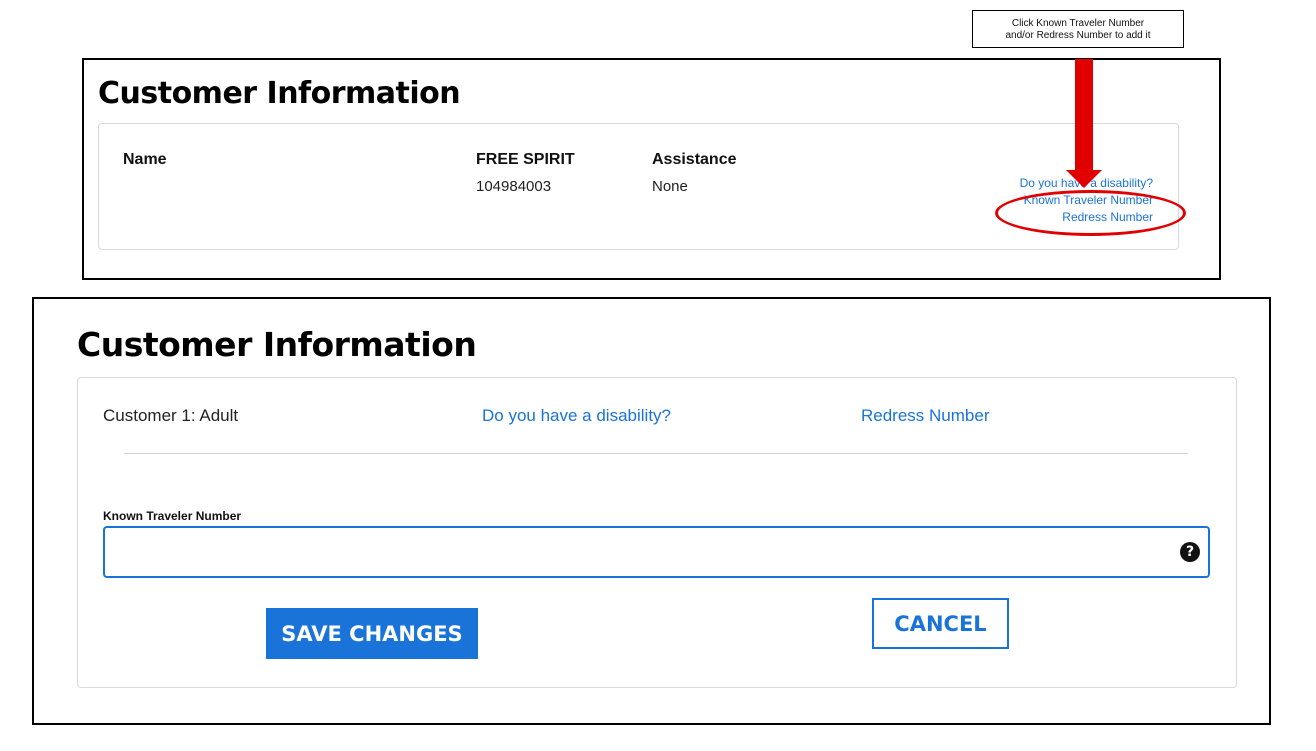 This screenshot has height=751, width=1316. What do you see at coordinates (656, 453) in the screenshot?
I see `divider` at bounding box center [656, 453].